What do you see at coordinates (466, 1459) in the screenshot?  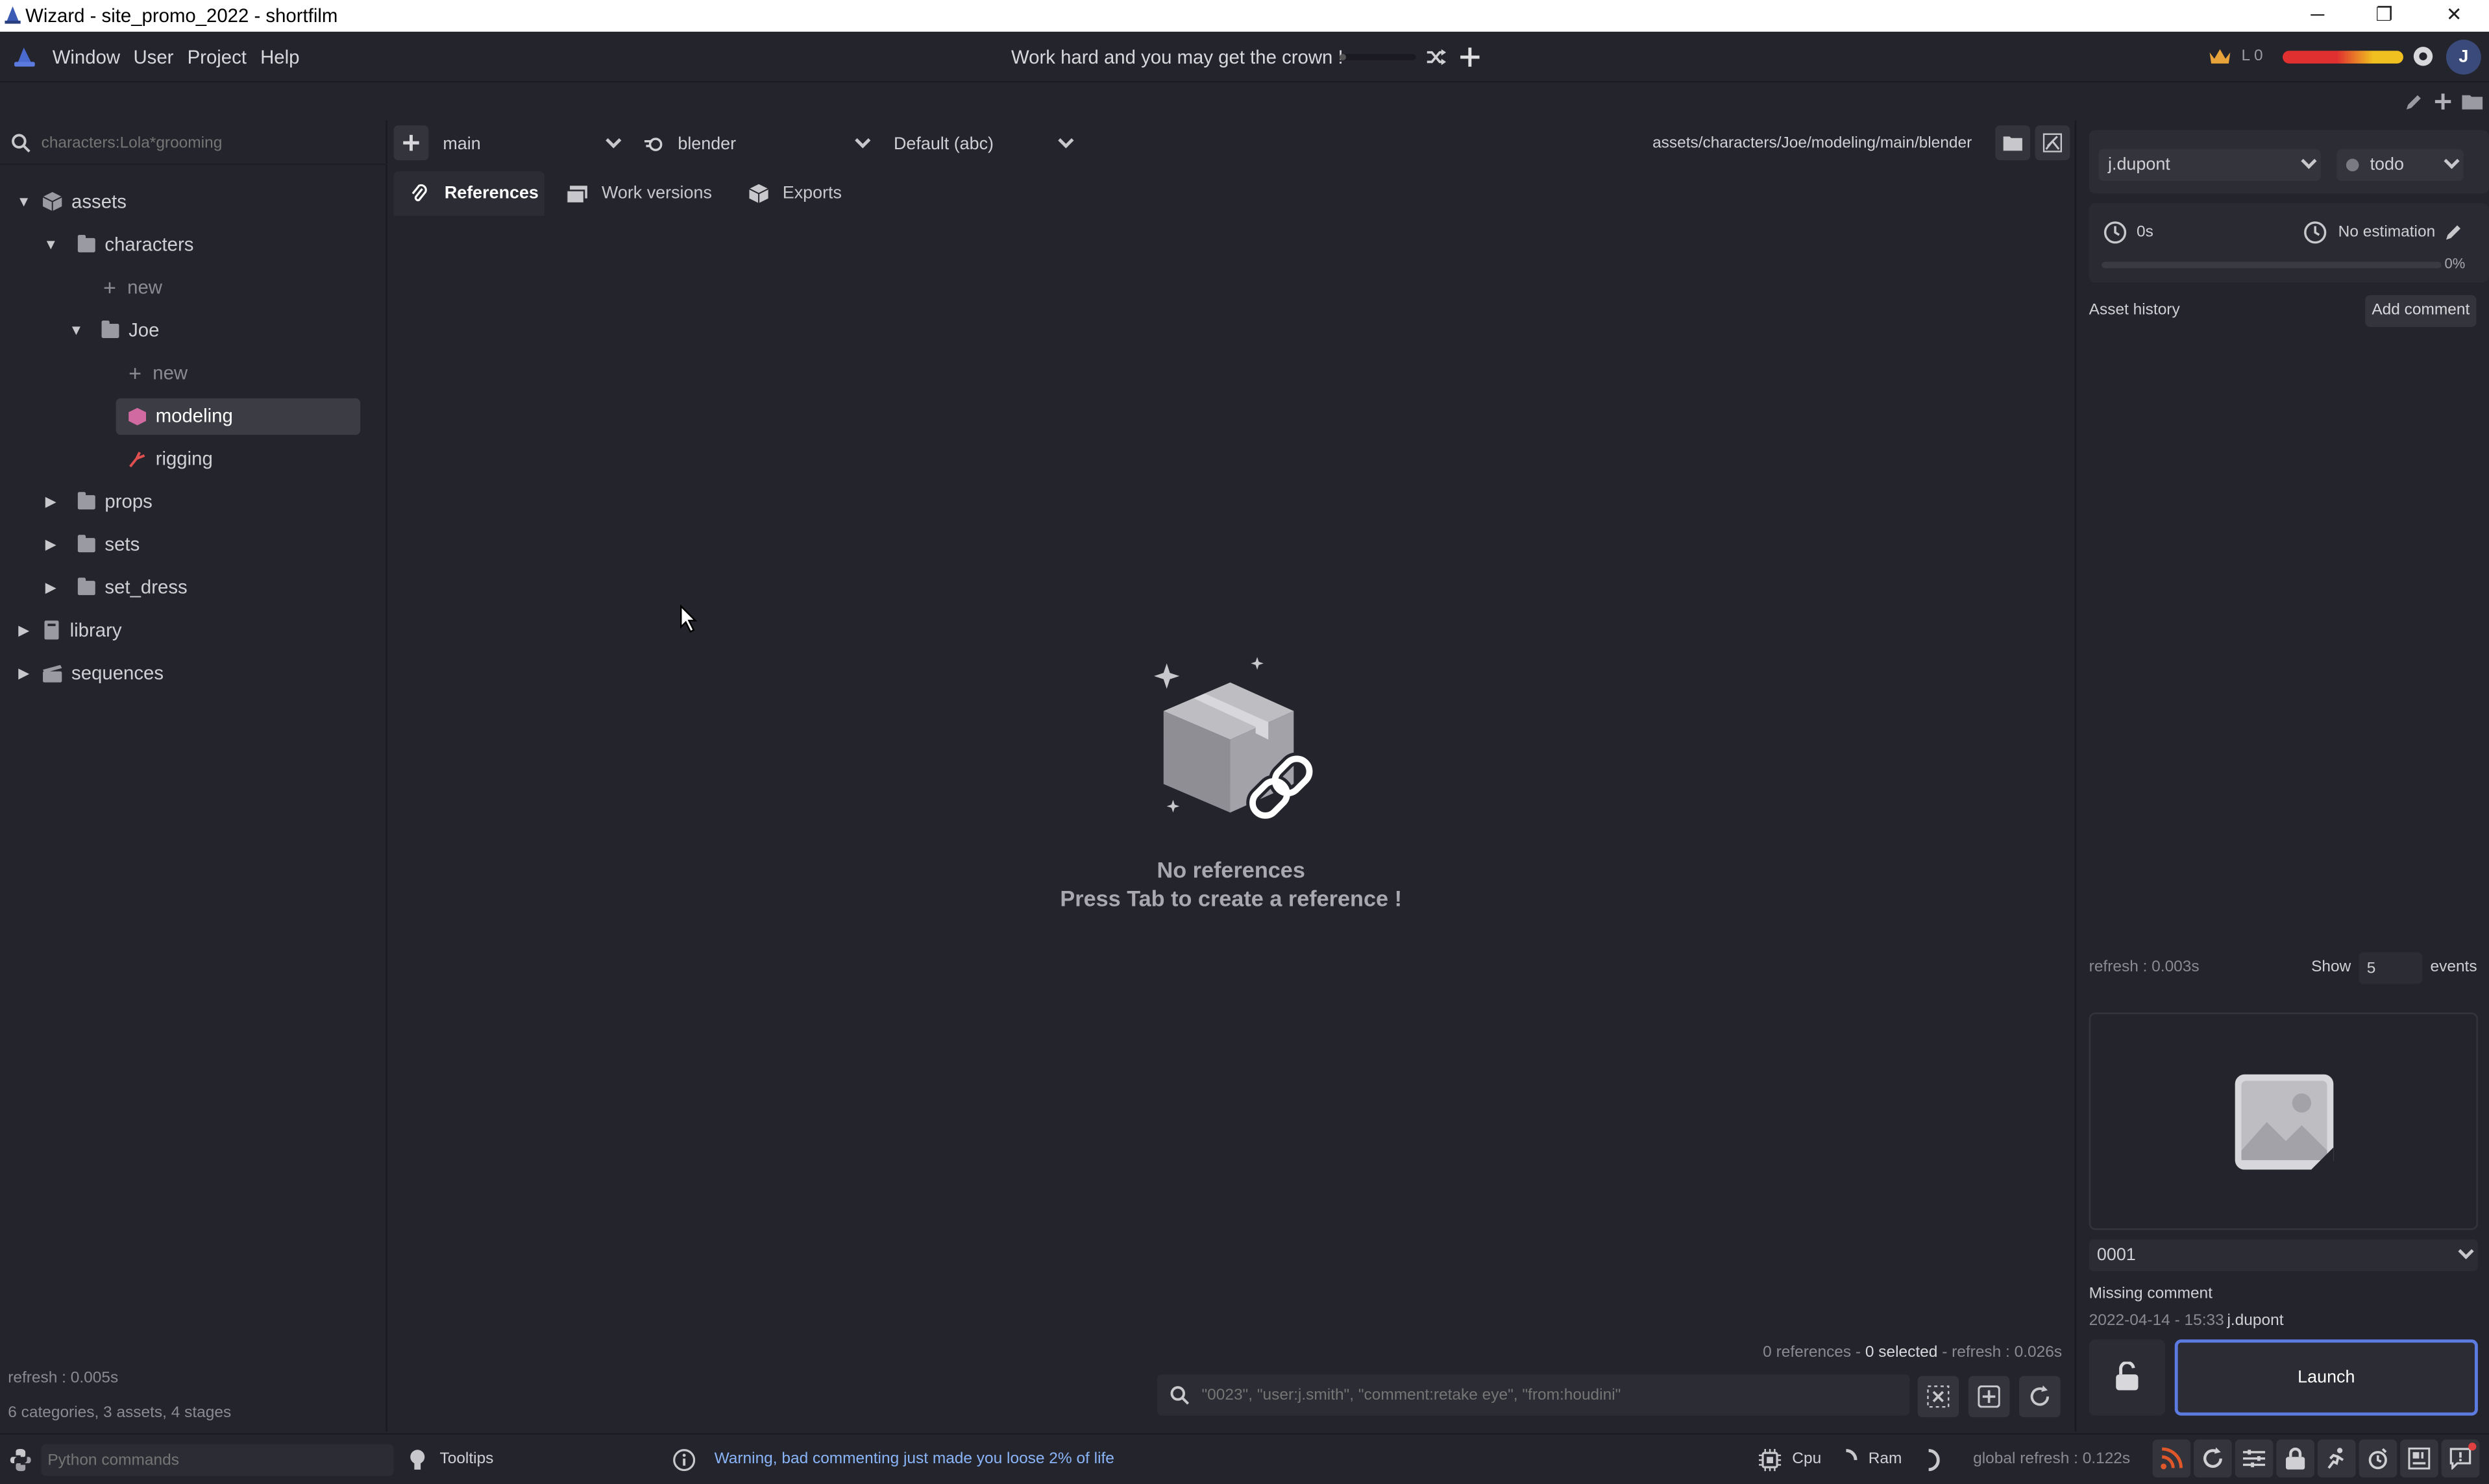 I see `tooltips-toggle: Tooltips` at bounding box center [466, 1459].